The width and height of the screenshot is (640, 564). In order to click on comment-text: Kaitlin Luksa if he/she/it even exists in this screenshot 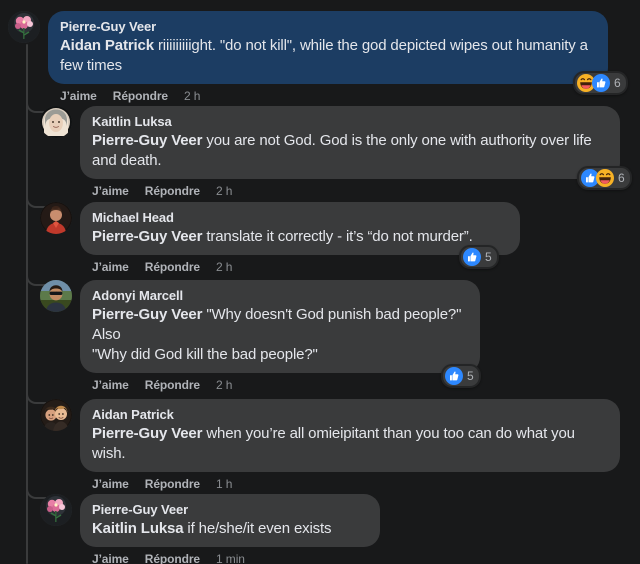, I will do `click(230, 529)`.